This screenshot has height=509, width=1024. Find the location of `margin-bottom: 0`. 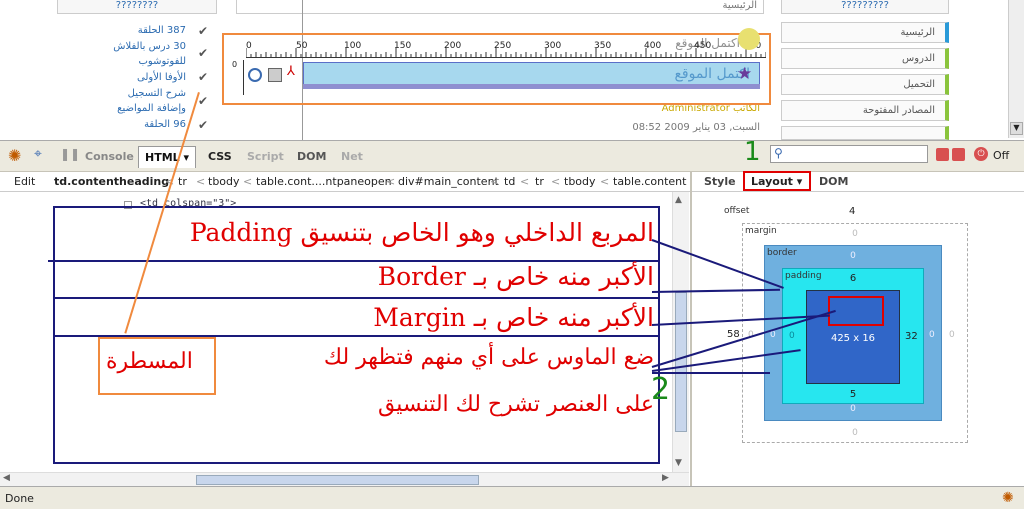

margin-bottom: 0 is located at coordinates (855, 433).